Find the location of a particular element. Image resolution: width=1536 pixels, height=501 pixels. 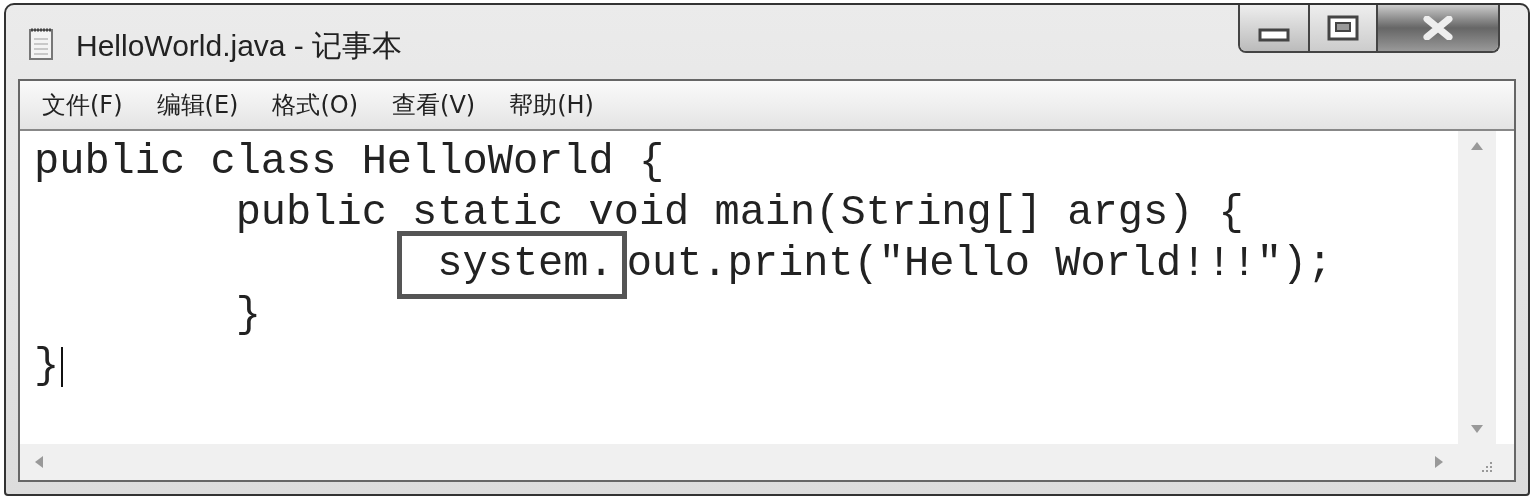

close-icon is located at coordinates (1438, 28).